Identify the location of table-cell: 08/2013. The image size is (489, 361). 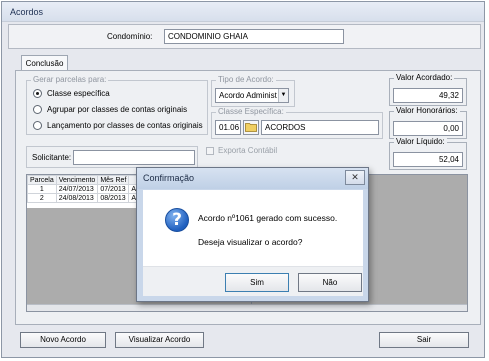
(113, 198).